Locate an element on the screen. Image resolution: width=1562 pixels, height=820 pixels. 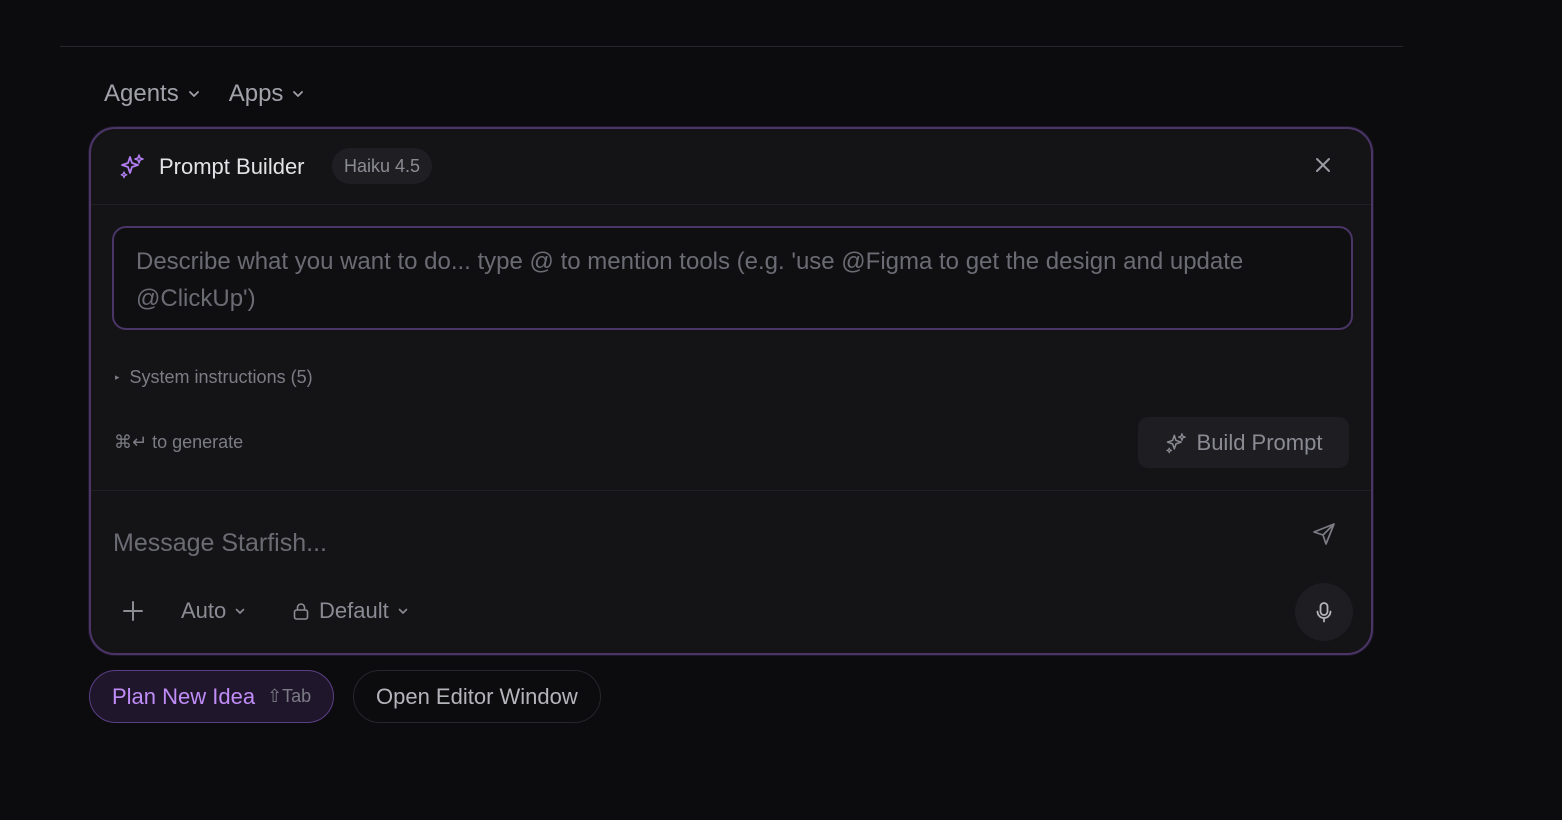
system-instructions-label: System instructions (5) is located at coordinates (221, 377).